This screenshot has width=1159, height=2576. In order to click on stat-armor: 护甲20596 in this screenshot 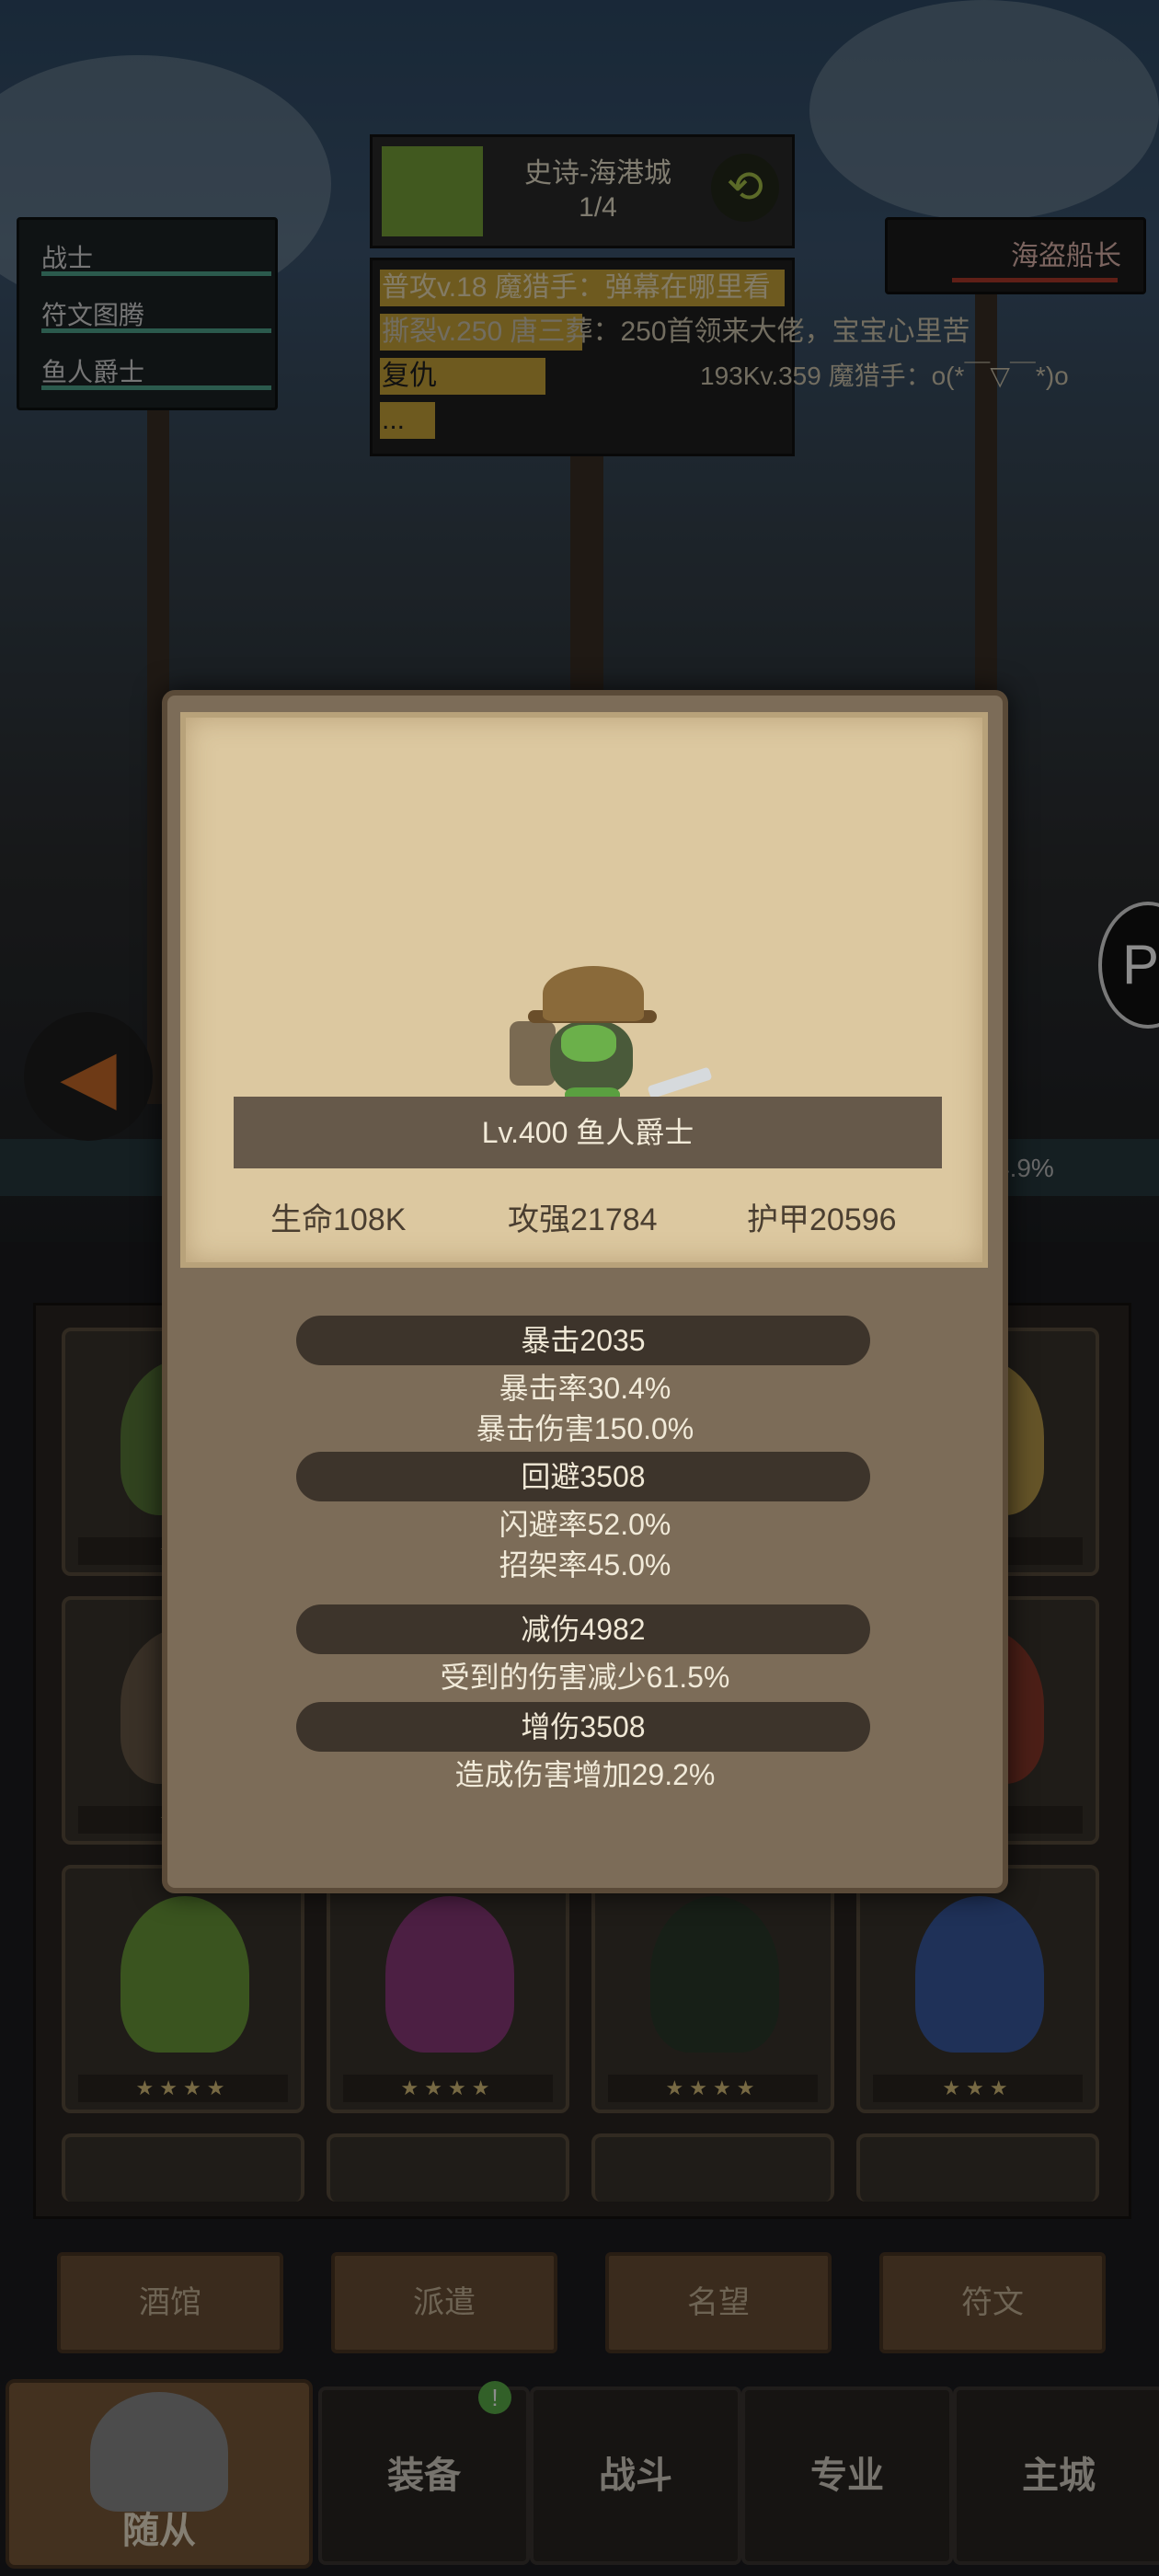, I will do `click(822, 1219)`.